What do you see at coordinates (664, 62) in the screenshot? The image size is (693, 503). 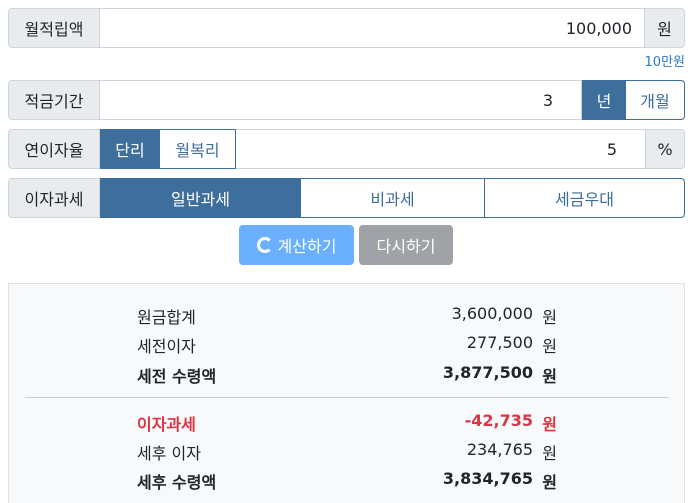 I see `monthly-deposit-hint: 10만원` at bounding box center [664, 62].